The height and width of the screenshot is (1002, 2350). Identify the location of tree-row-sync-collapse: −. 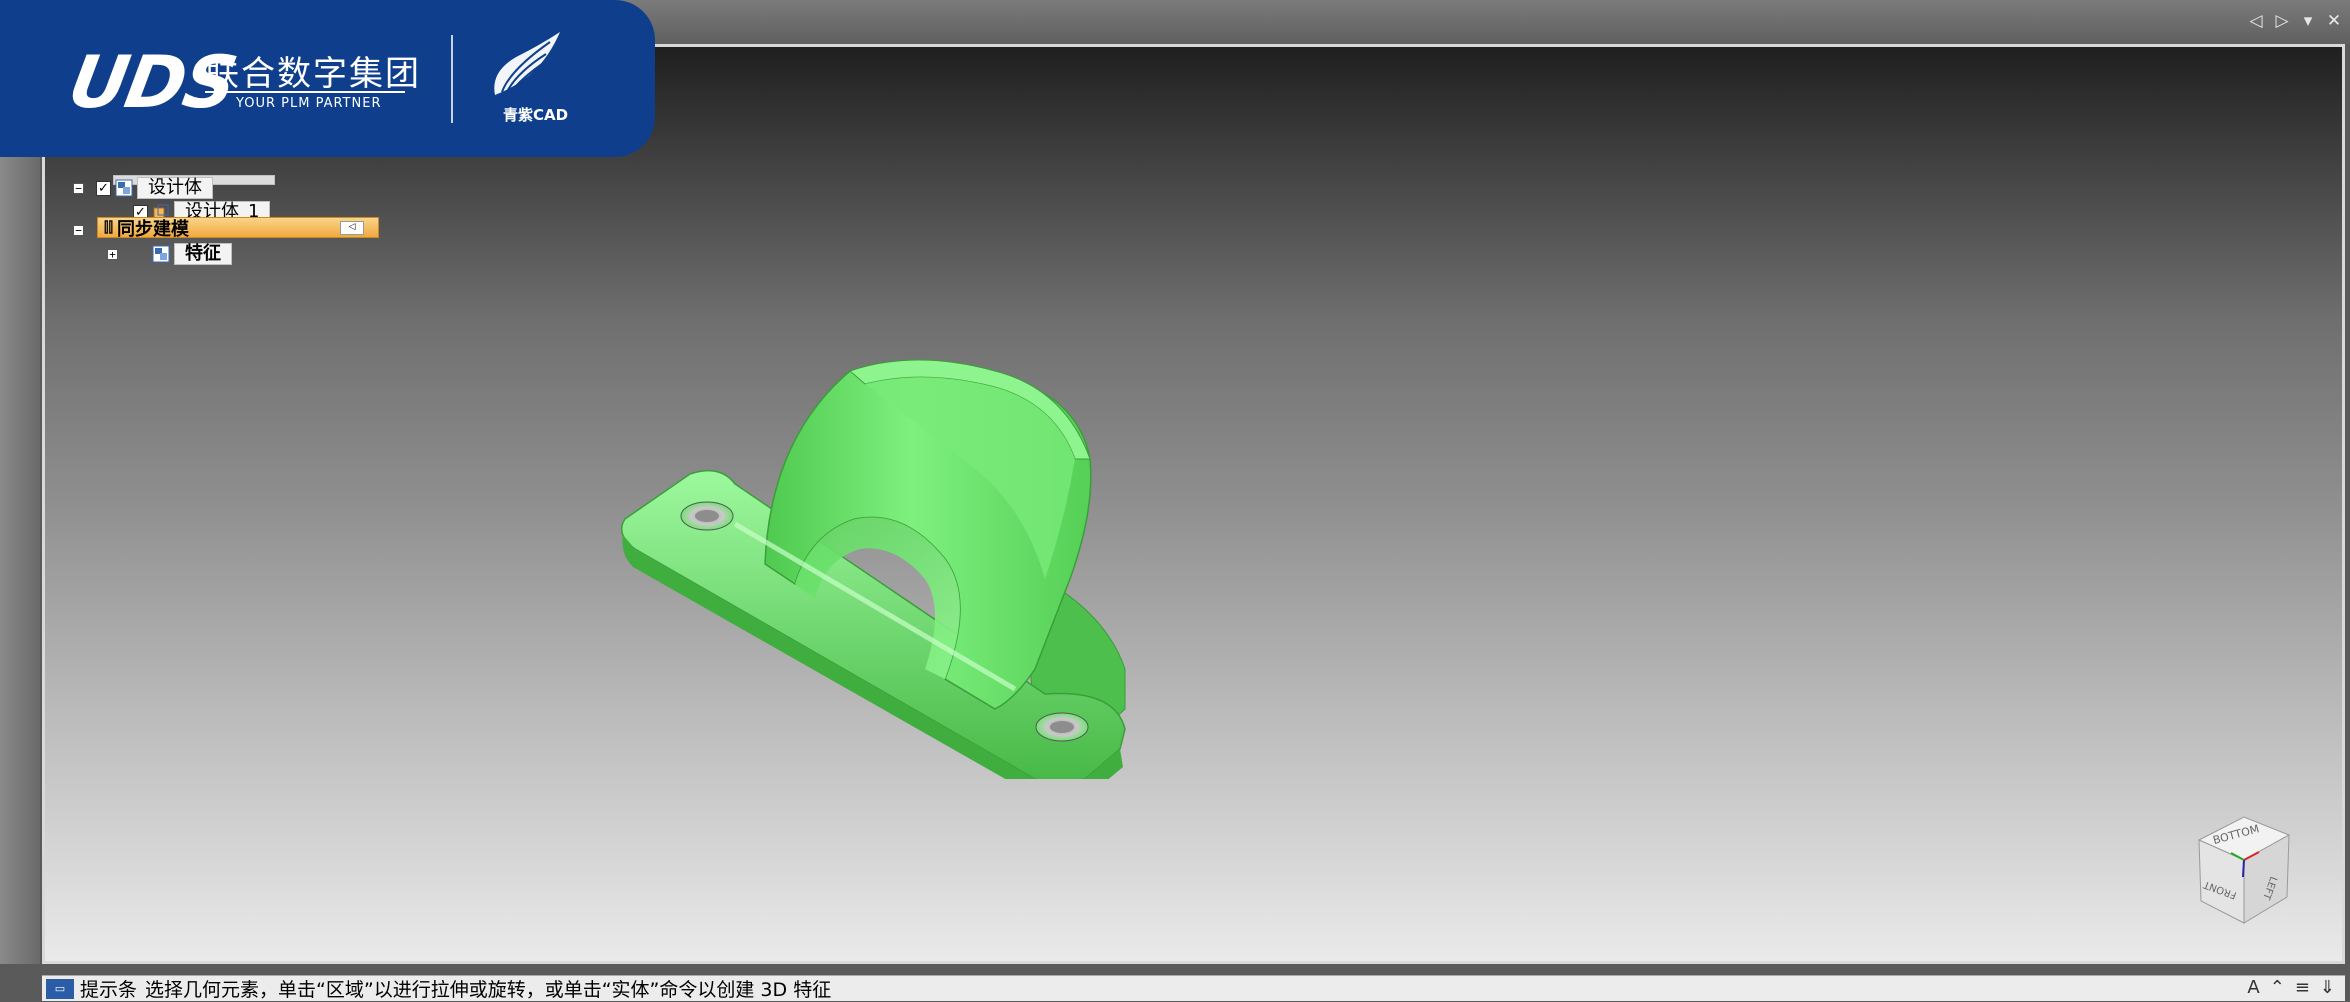
(84, 230).